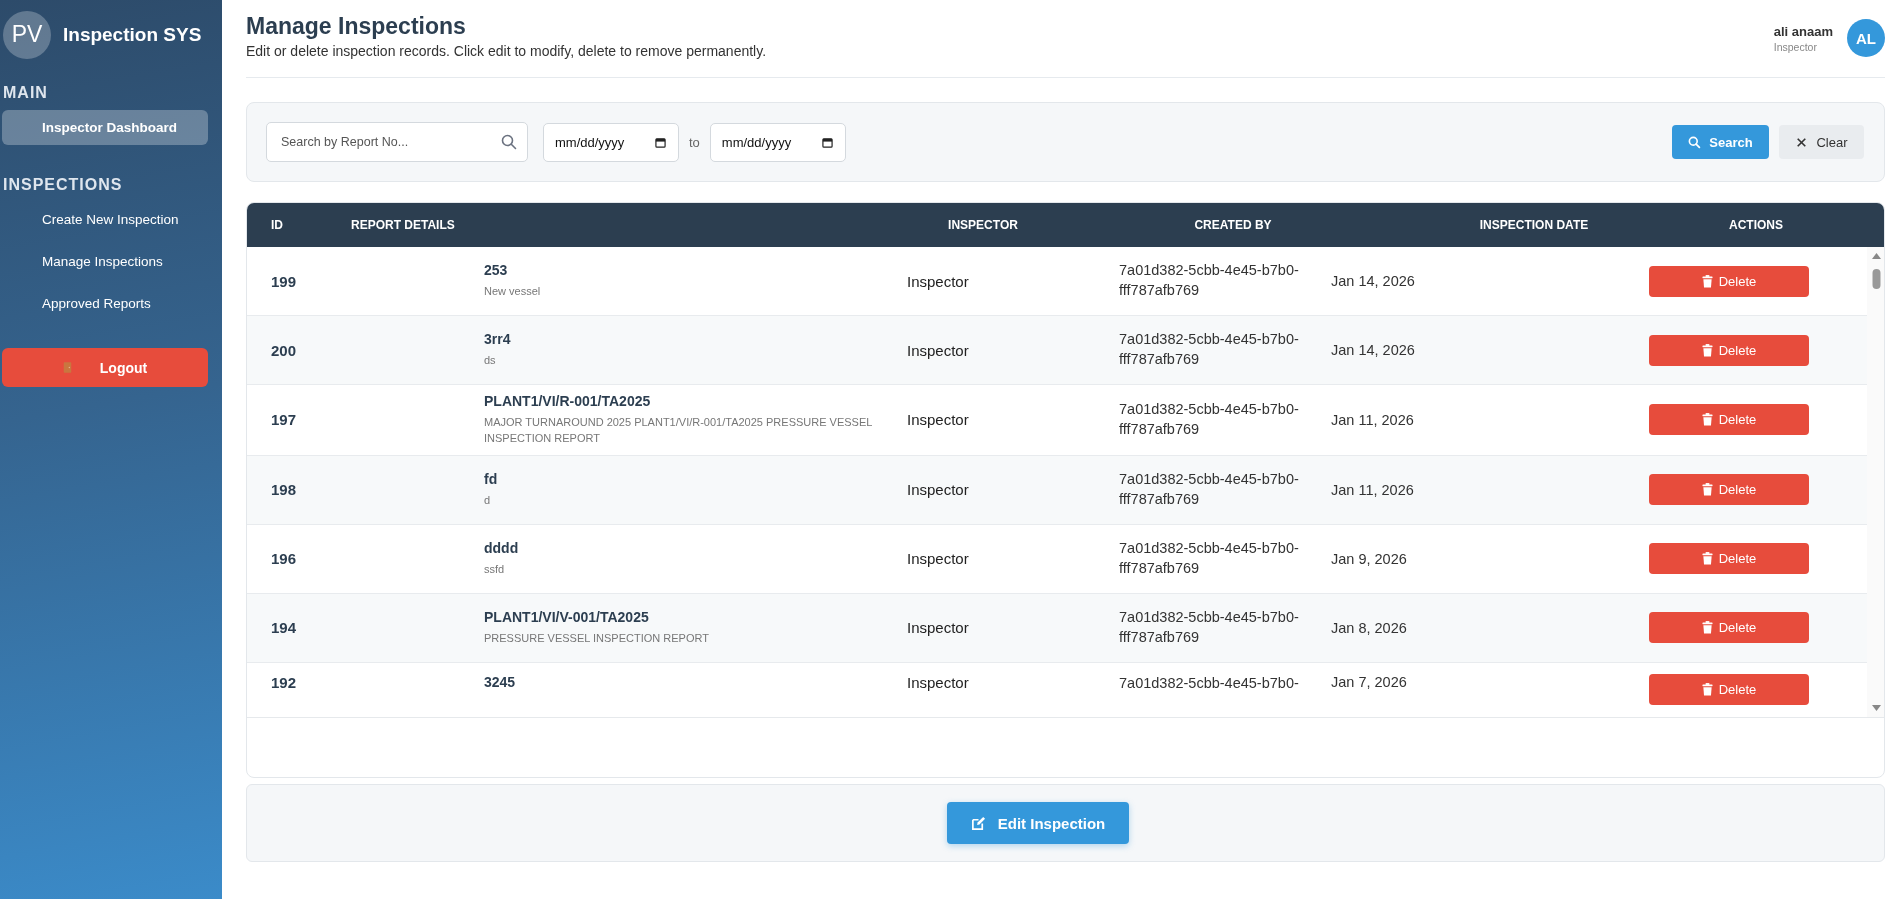 This screenshot has width=1897, height=899. What do you see at coordinates (132, 34) in the screenshot?
I see `app-name: Inspection SYS` at bounding box center [132, 34].